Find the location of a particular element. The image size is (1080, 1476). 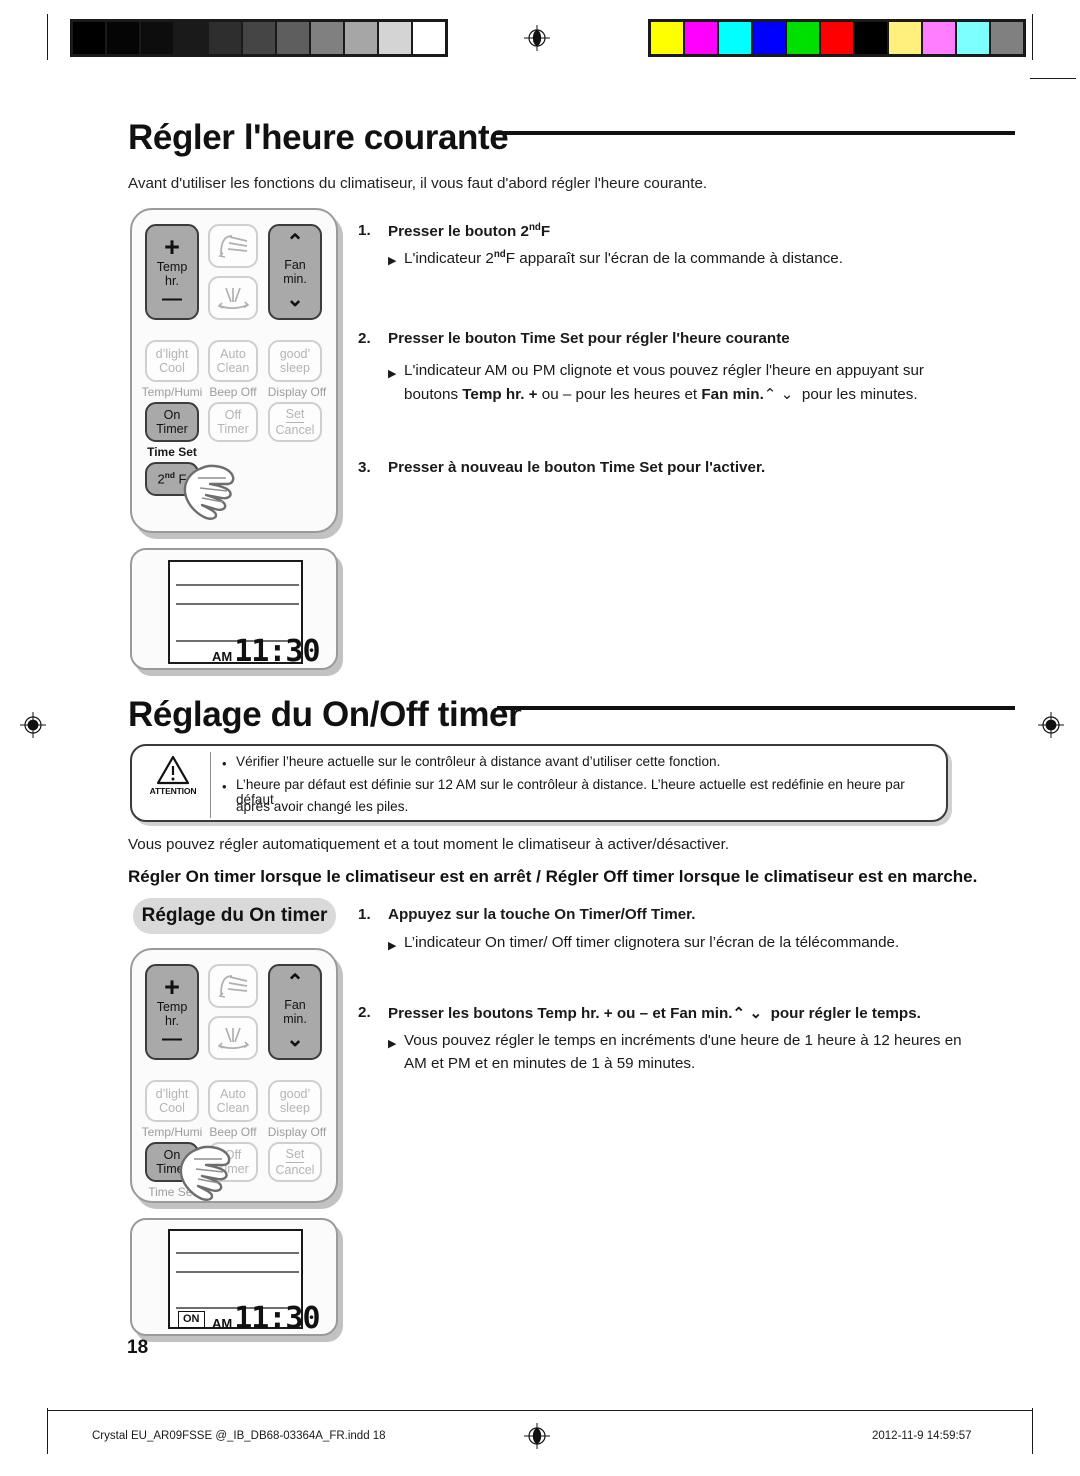

remote-key-second-f-label: 2nd F is located at coordinates (172, 478).